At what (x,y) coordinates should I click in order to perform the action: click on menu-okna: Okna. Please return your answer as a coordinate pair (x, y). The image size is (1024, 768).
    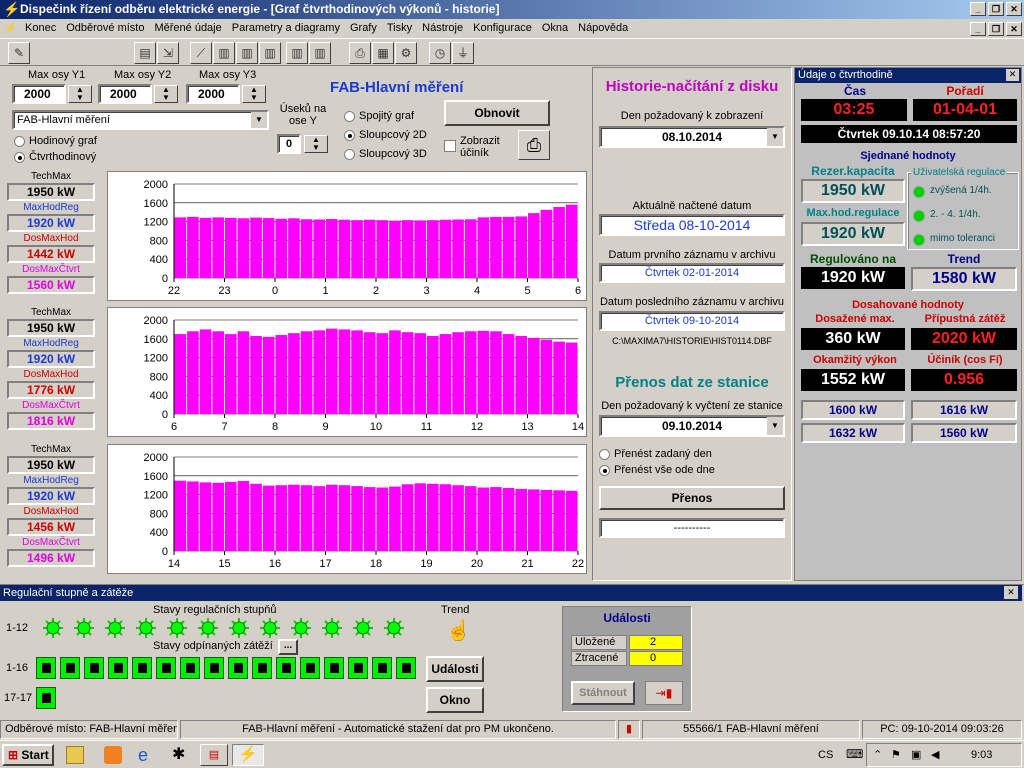
    Looking at the image, I should click on (555, 28).